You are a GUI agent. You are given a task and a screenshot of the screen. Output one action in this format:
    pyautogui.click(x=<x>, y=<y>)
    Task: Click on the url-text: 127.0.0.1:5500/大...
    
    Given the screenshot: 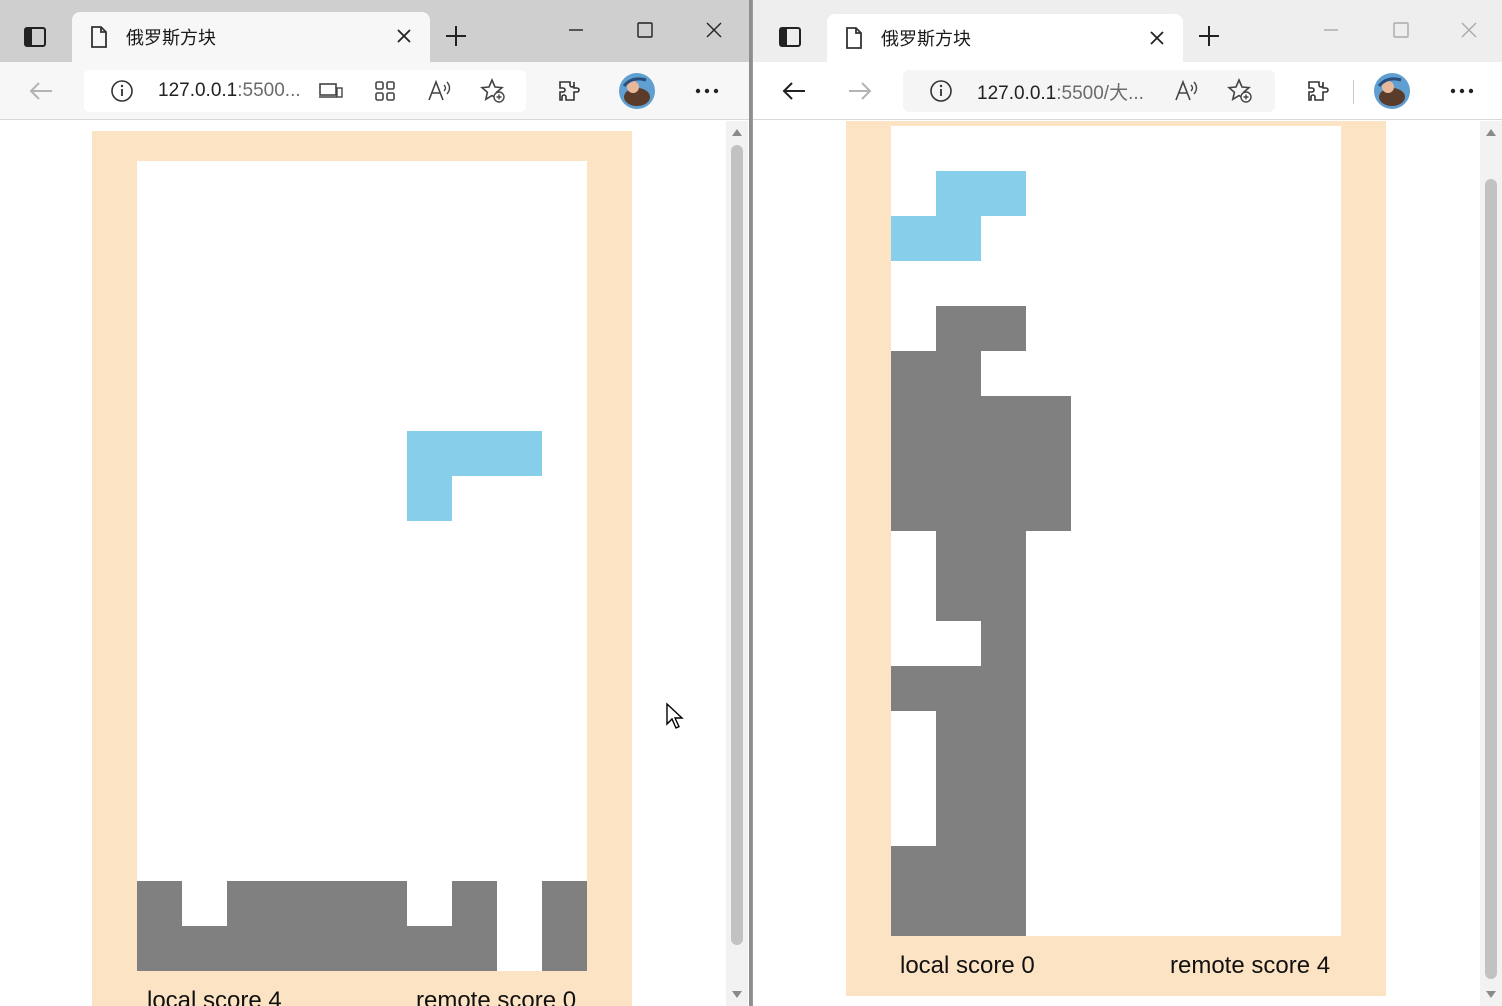 What is the action you would take?
    pyautogui.click(x=1060, y=91)
    